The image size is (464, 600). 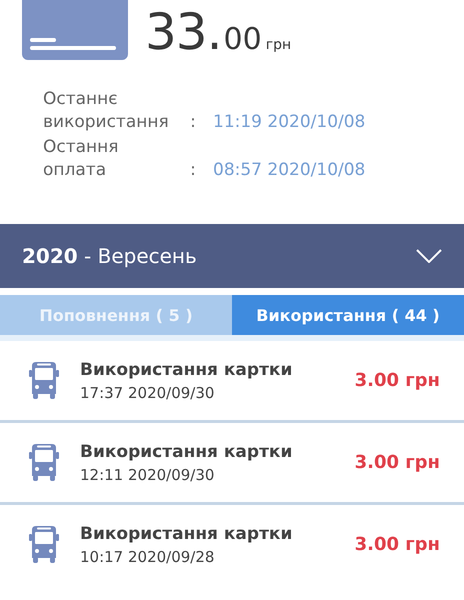 I want to click on transaction-time: 10:17 2020/09/28, so click(x=148, y=557).